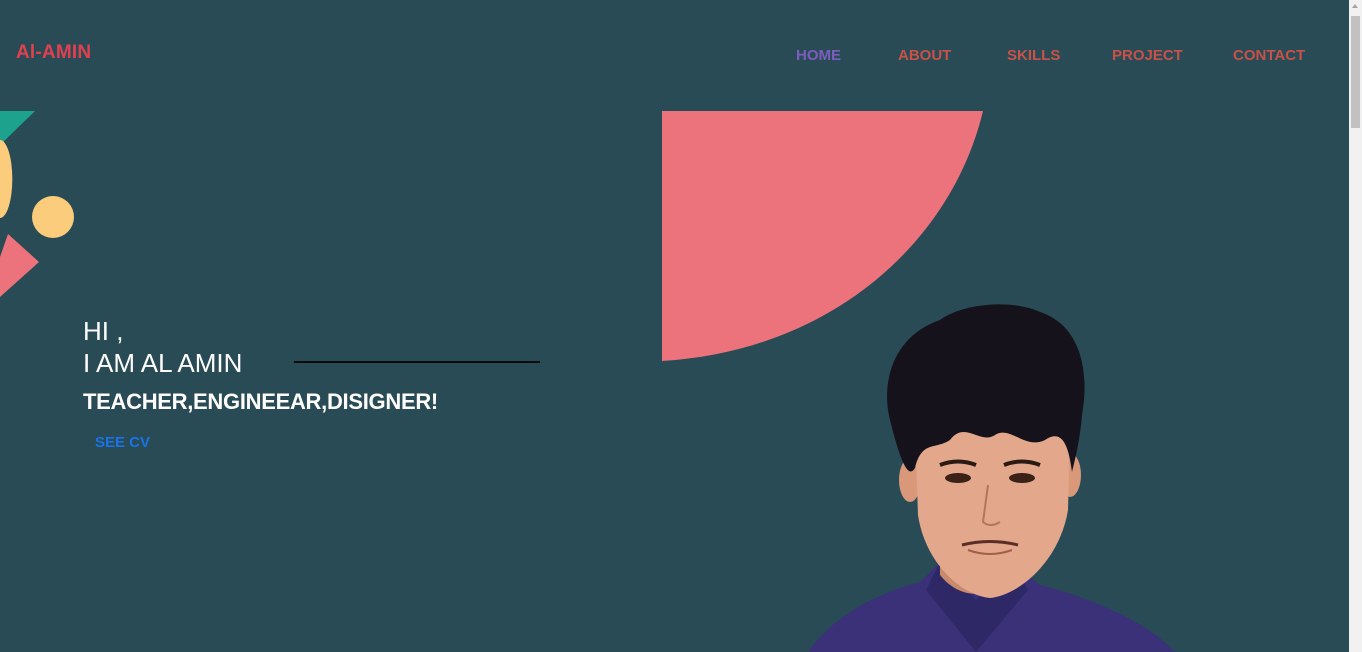 This screenshot has height=652, width=1362. Describe the element at coordinates (103, 331) in the screenshot. I see `hero-greeting: HI ,` at that location.